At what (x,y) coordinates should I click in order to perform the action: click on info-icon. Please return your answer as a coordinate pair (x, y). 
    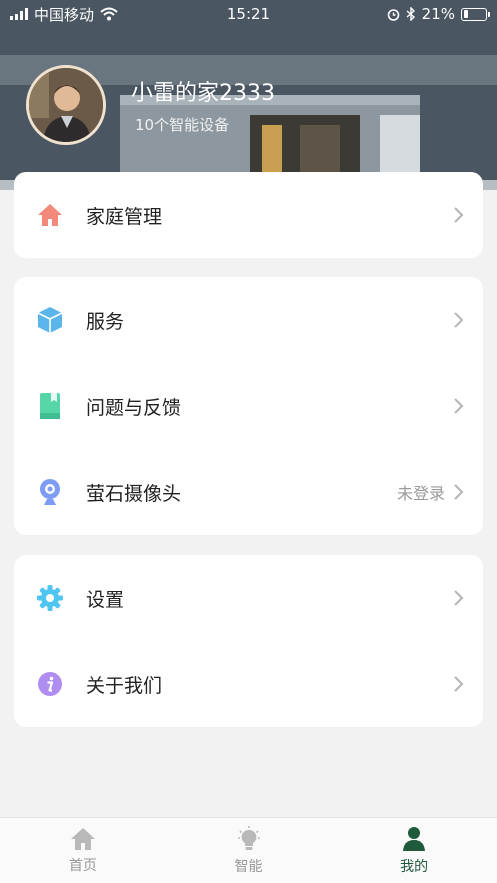
    Looking at the image, I should click on (50, 684).